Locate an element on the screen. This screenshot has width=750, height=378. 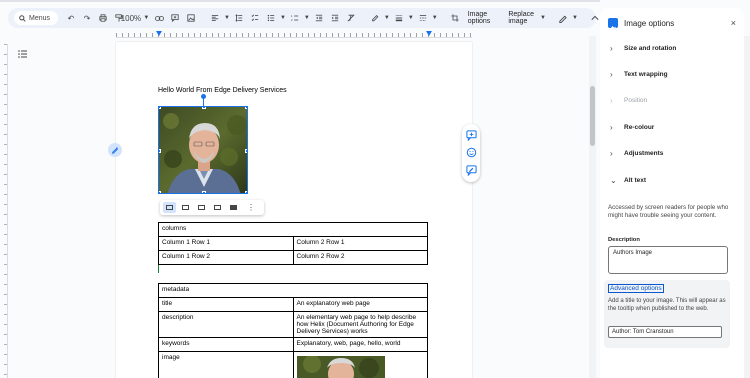
panel-scrollbar is located at coordinates (747, 207).